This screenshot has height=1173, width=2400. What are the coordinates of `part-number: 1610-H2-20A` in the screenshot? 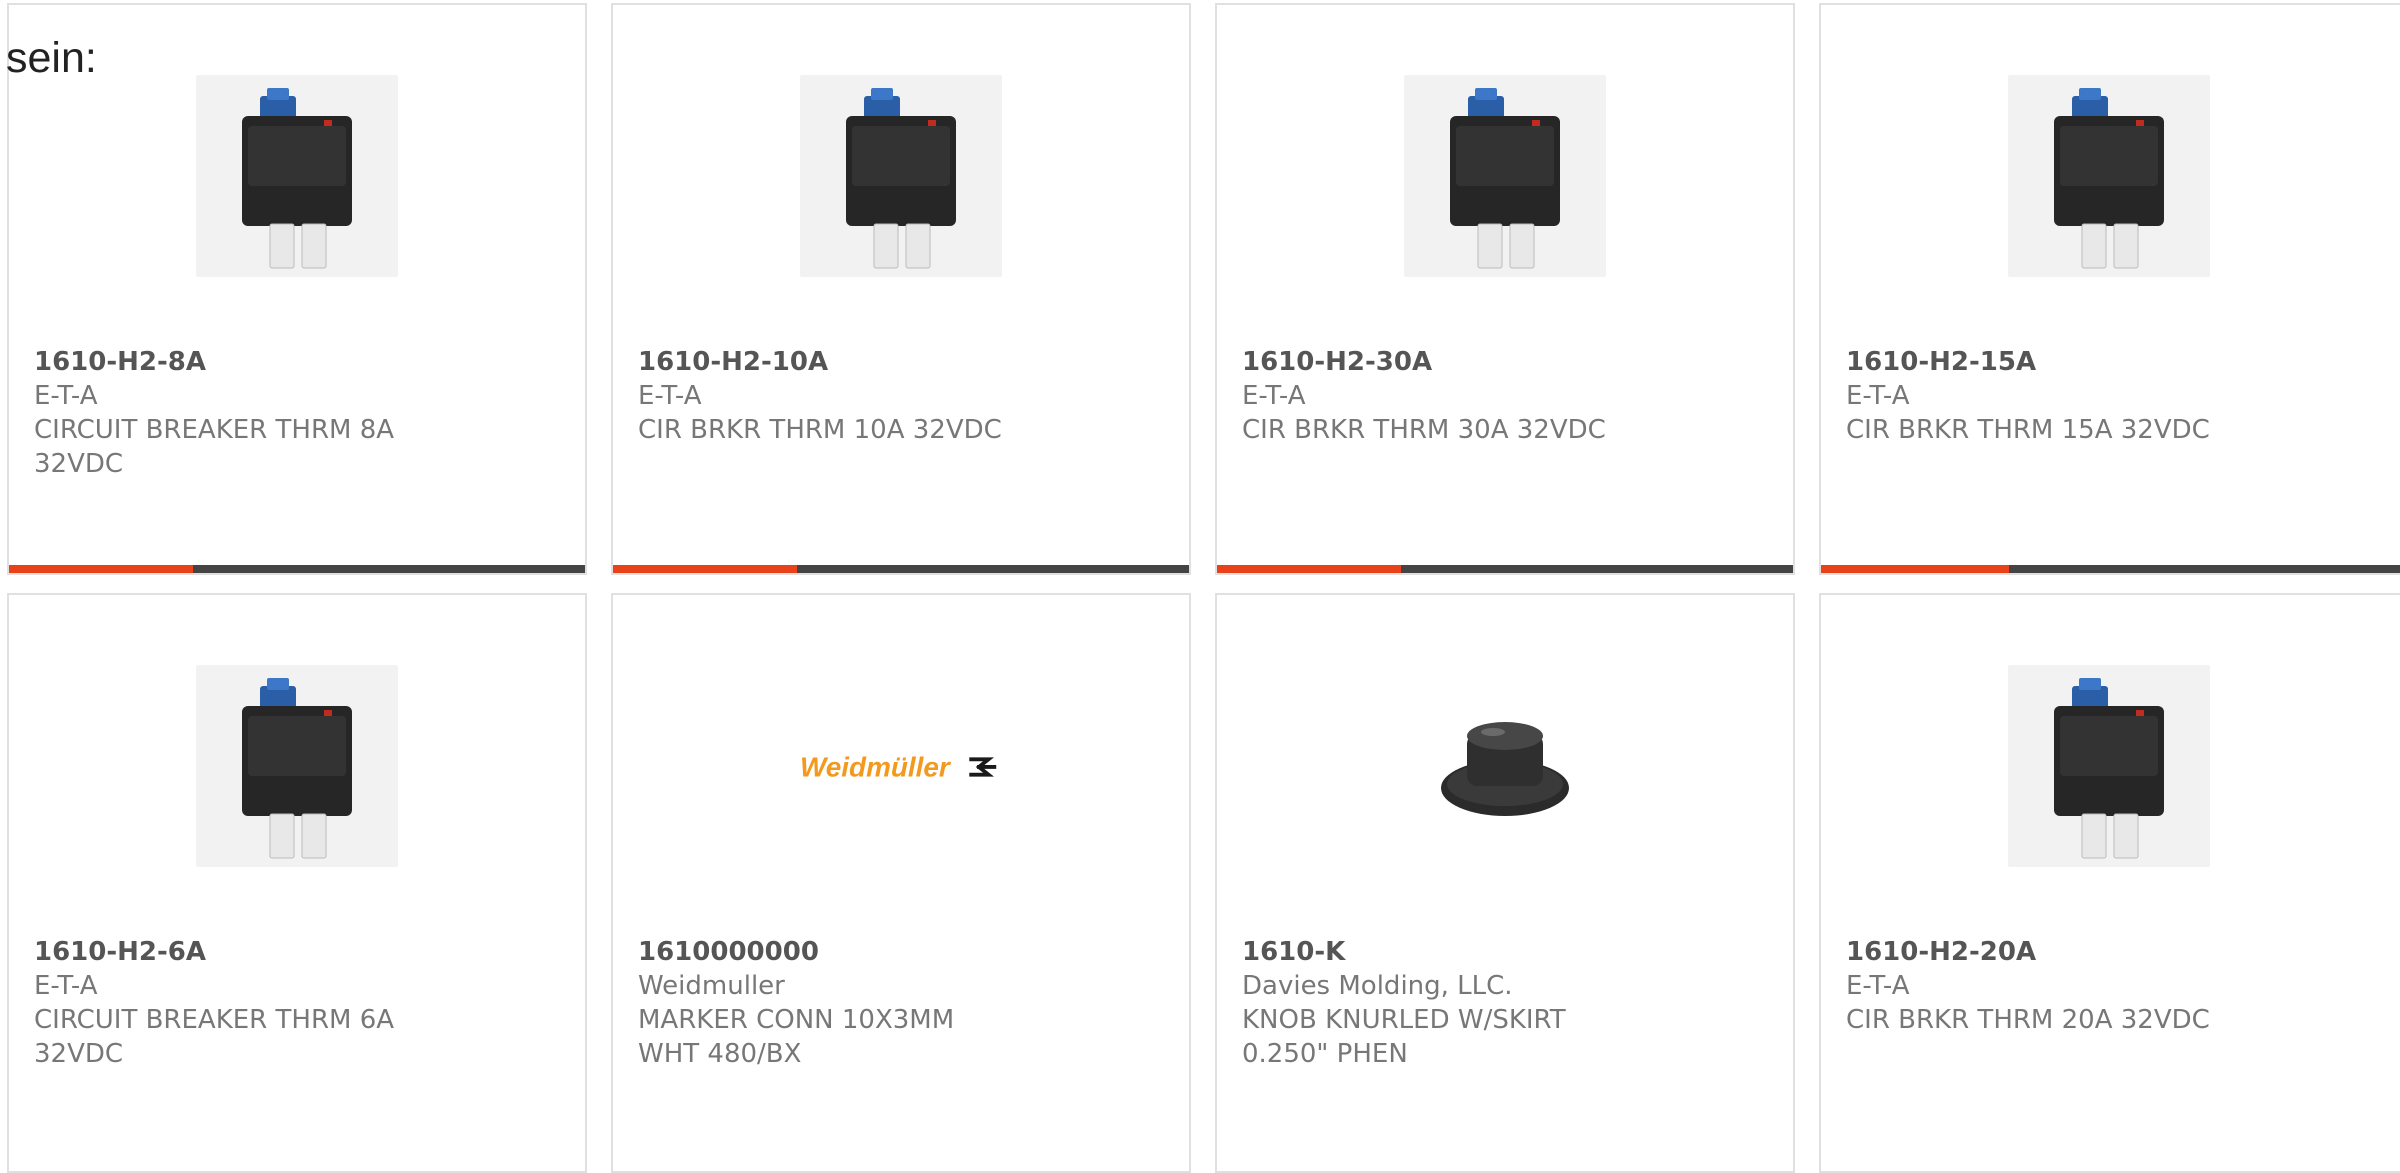 It's located at (2061, 952).